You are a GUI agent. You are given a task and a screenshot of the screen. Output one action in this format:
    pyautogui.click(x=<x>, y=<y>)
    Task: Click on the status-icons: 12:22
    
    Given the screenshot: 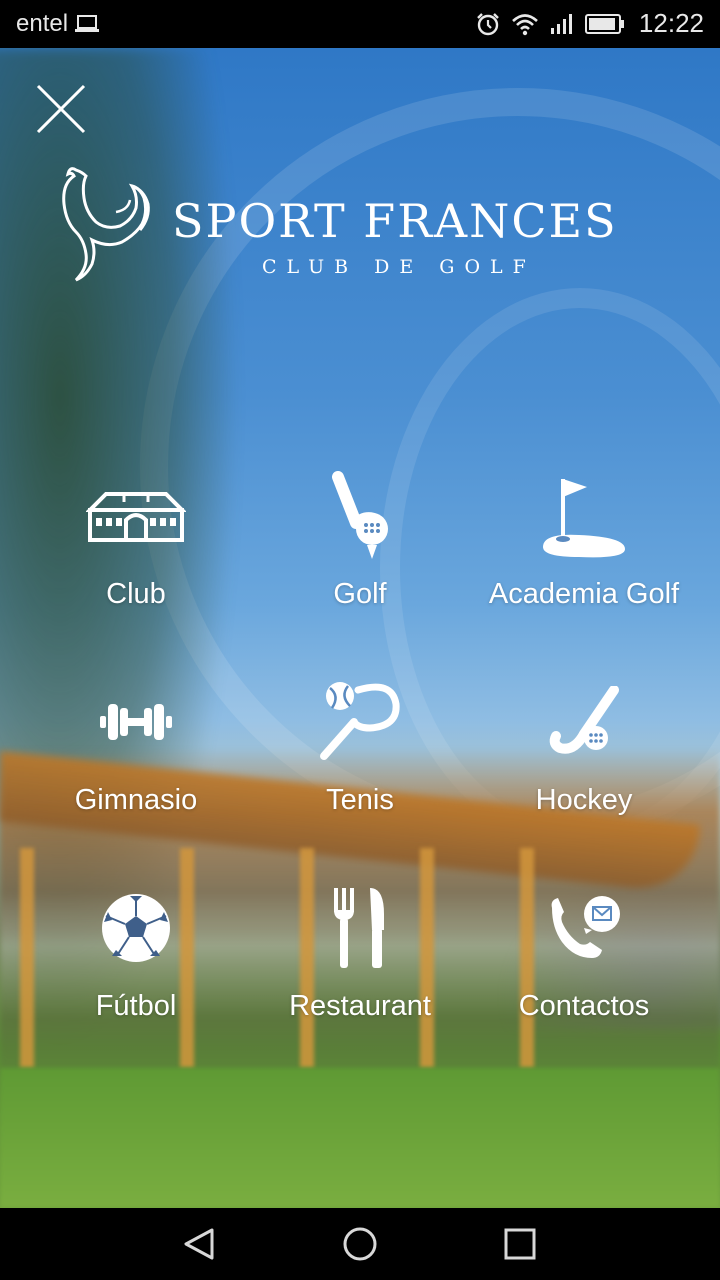 What is the action you would take?
    pyautogui.click(x=589, y=23)
    